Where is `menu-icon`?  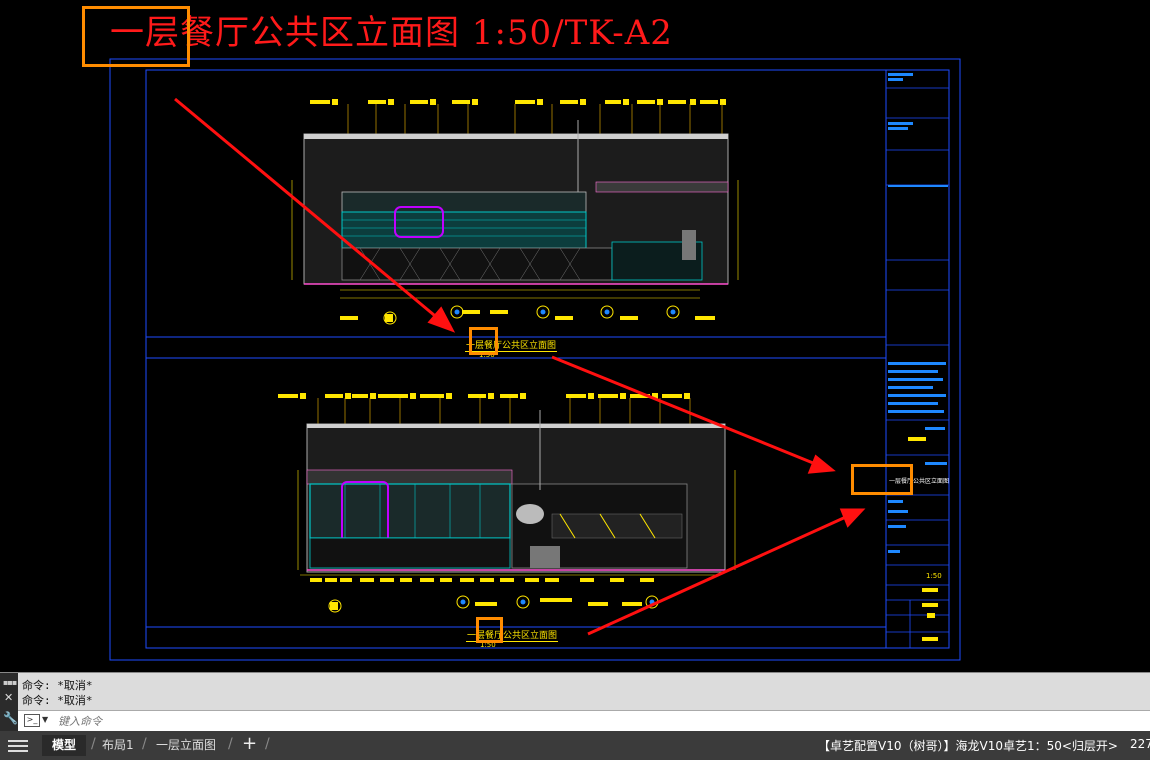
menu-icon is located at coordinates (18, 746).